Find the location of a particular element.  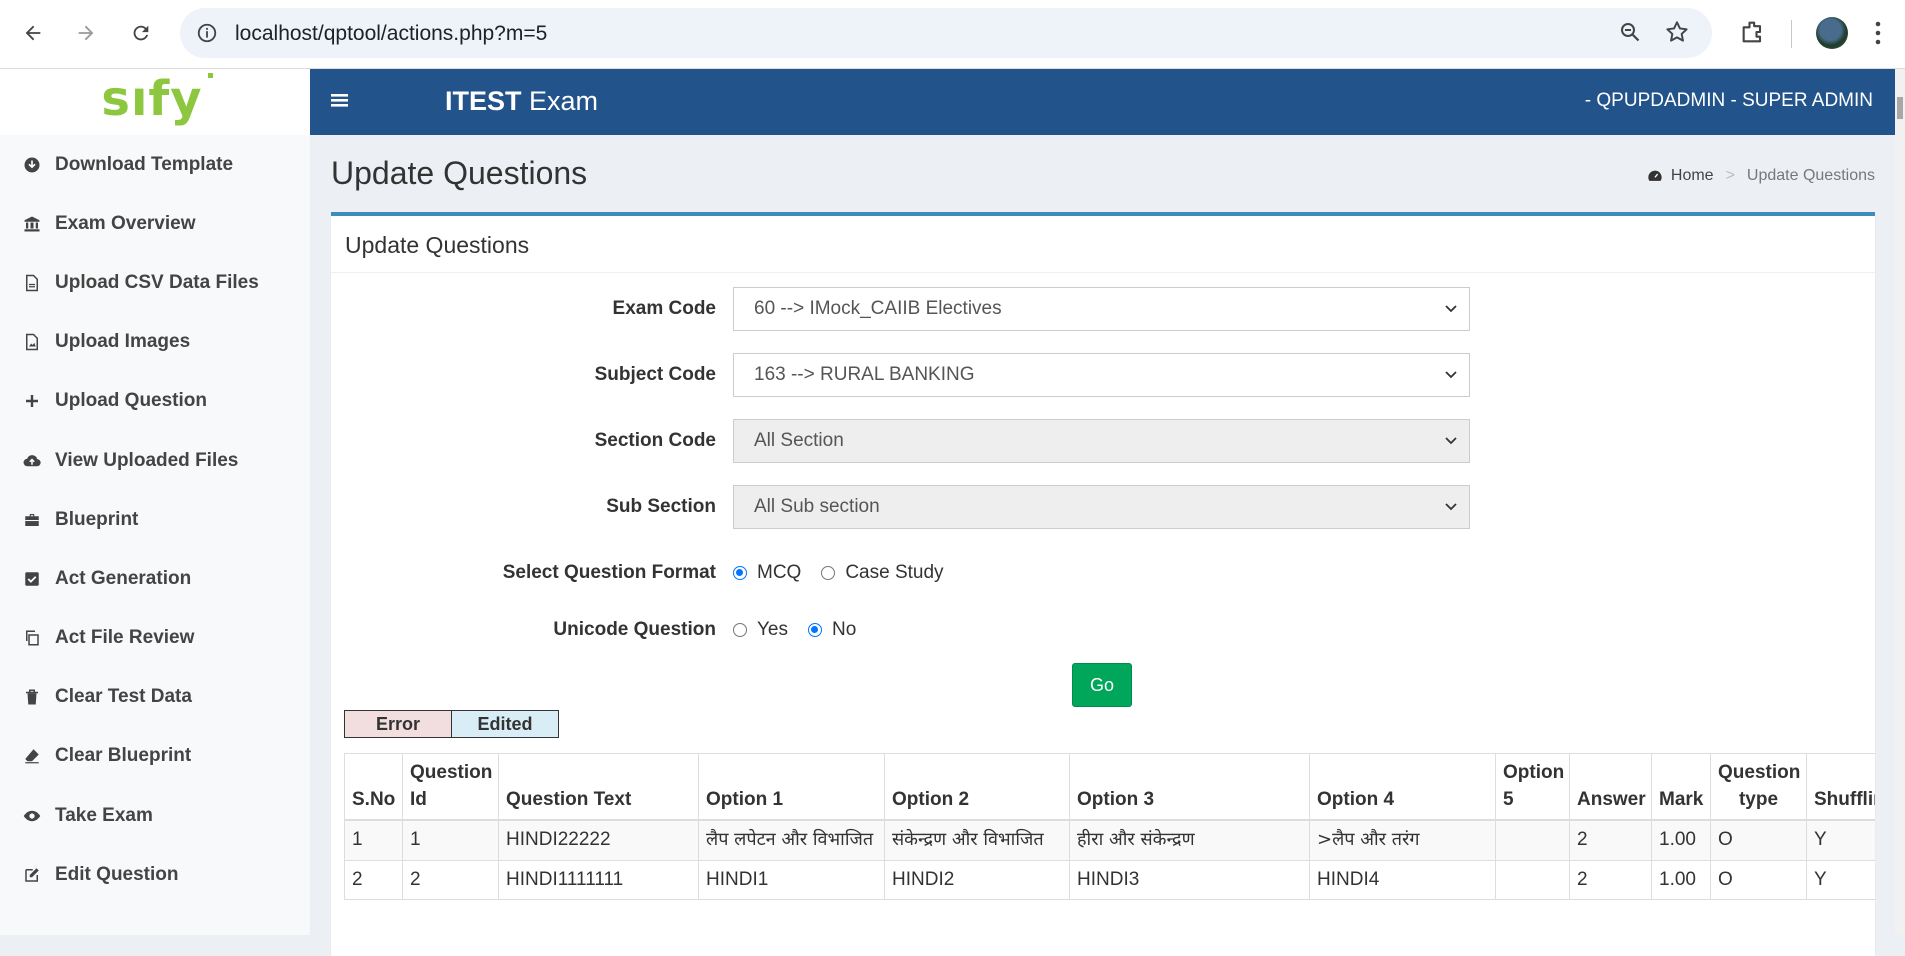

col-mark: Mark is located at coordinates (1681, 787).